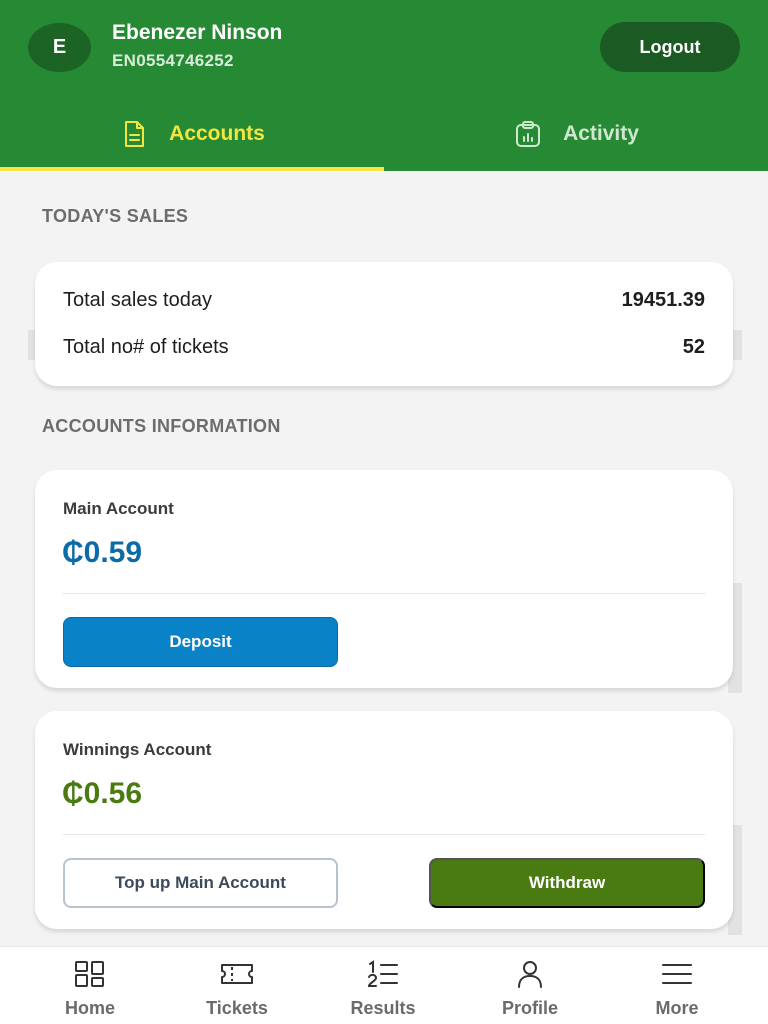  Describe the element at coordinates (237, 1008) in the screenshot. I see `nav-tickets-label: Tickets` at that location.